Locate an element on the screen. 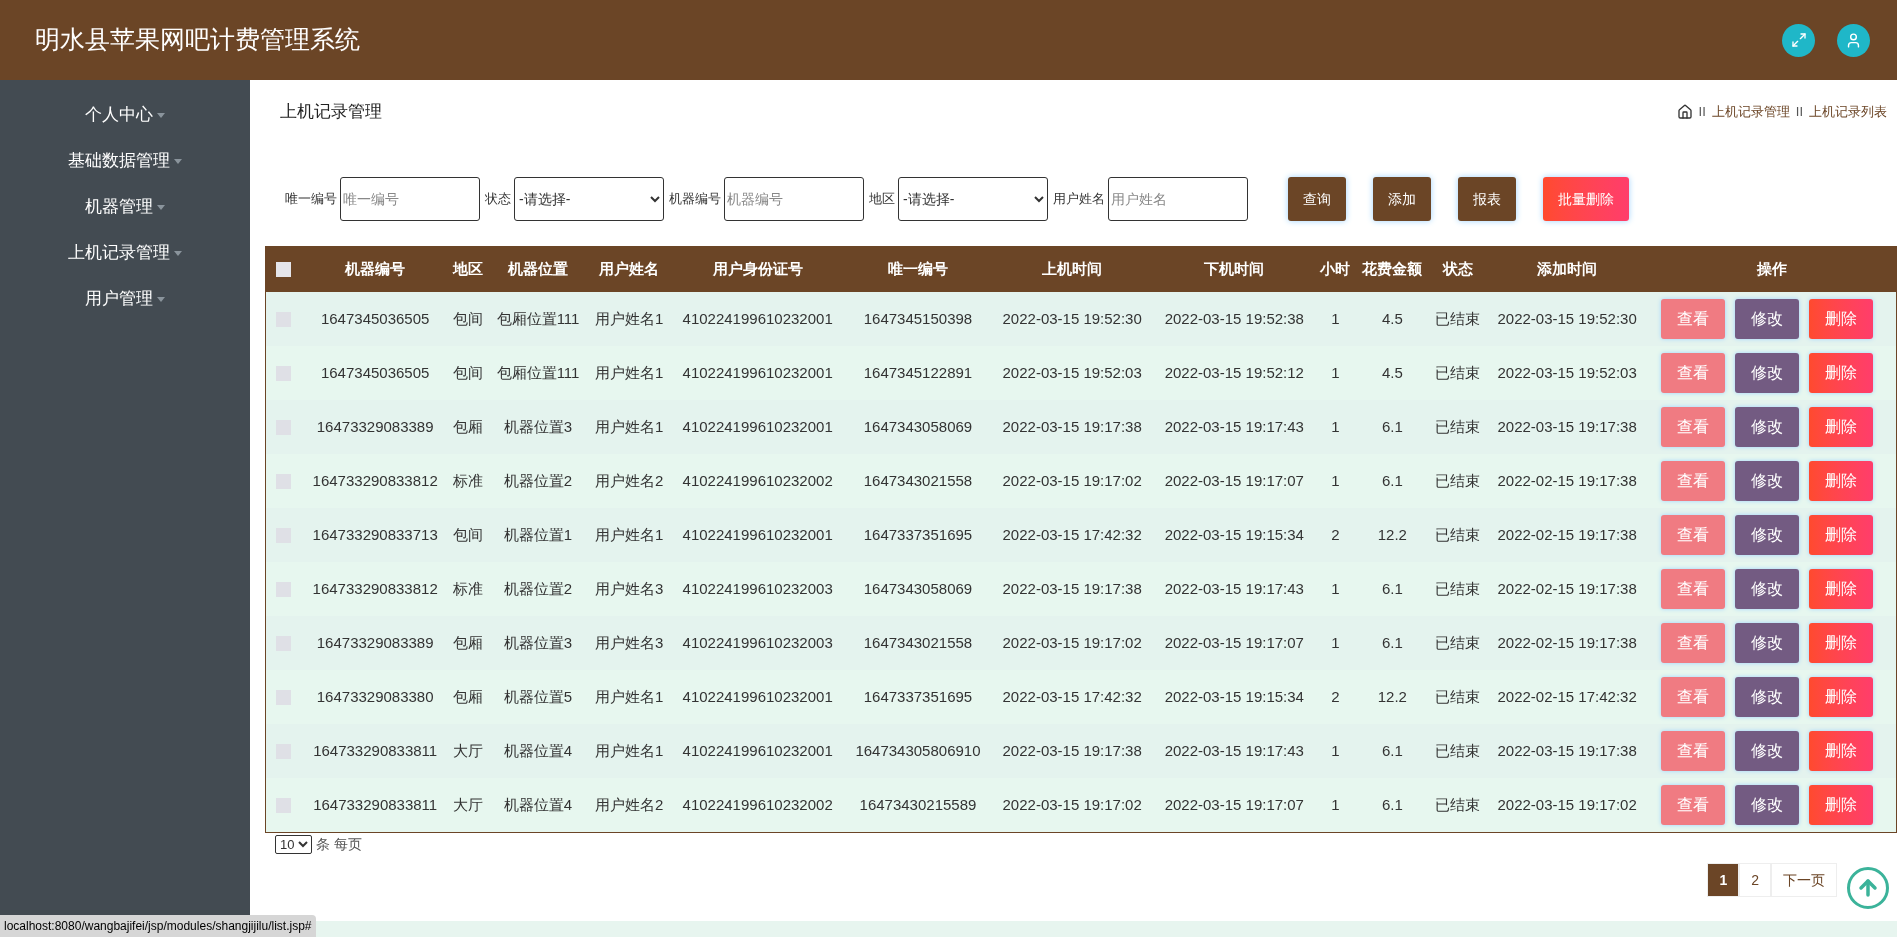 This screenshot has width=1897, height=937. sidebar-label: 用户管理 is located at coordinates (119, 299).